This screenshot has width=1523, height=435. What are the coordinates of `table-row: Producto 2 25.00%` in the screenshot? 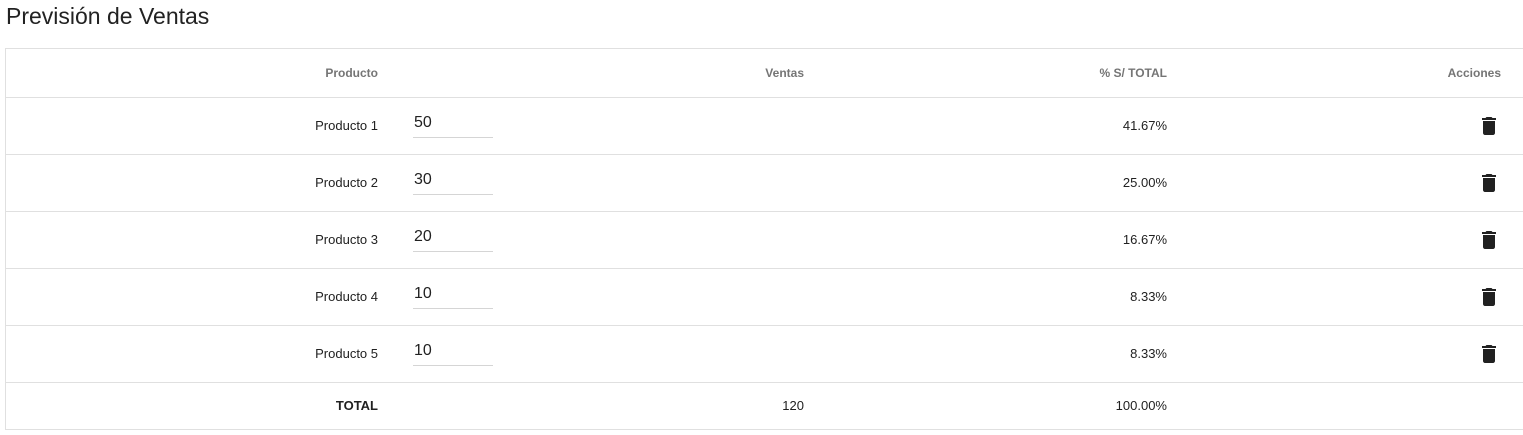 It's located at (764, 182).